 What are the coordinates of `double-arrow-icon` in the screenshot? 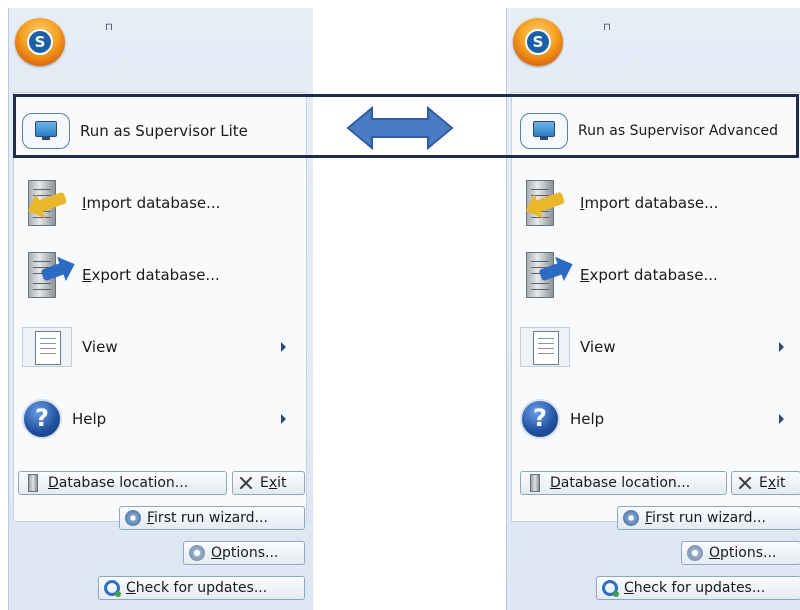 It's located at (400, 128).